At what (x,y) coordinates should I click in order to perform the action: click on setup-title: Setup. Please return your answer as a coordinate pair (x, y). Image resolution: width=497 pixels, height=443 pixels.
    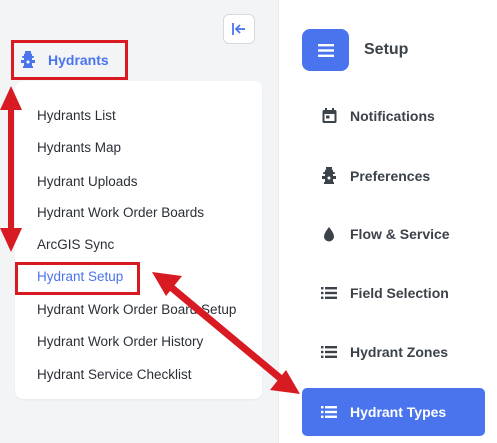
    Looking at the image, I should click on (386, 49).